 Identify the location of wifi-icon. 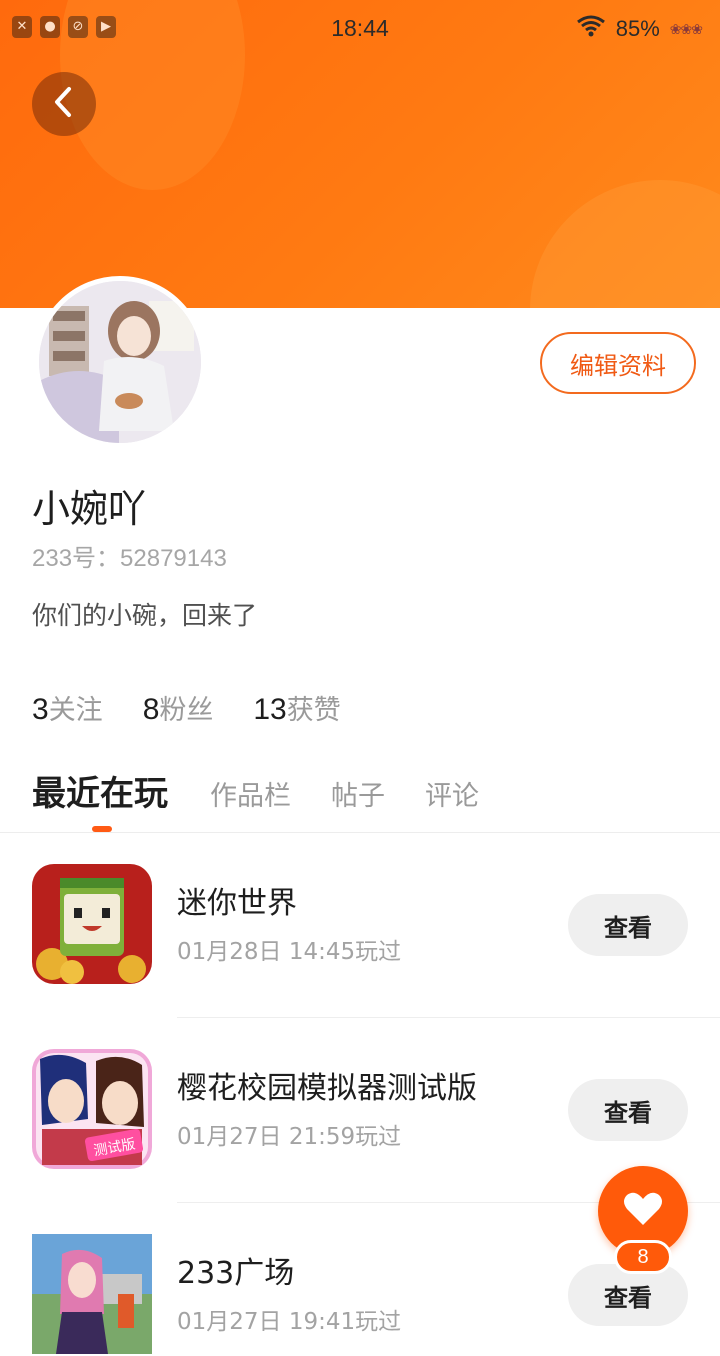
(591, 29).